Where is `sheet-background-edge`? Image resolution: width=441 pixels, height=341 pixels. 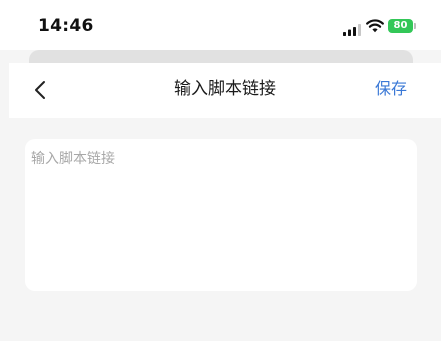
sheet-background-edge is located at coordinates (221, 56).